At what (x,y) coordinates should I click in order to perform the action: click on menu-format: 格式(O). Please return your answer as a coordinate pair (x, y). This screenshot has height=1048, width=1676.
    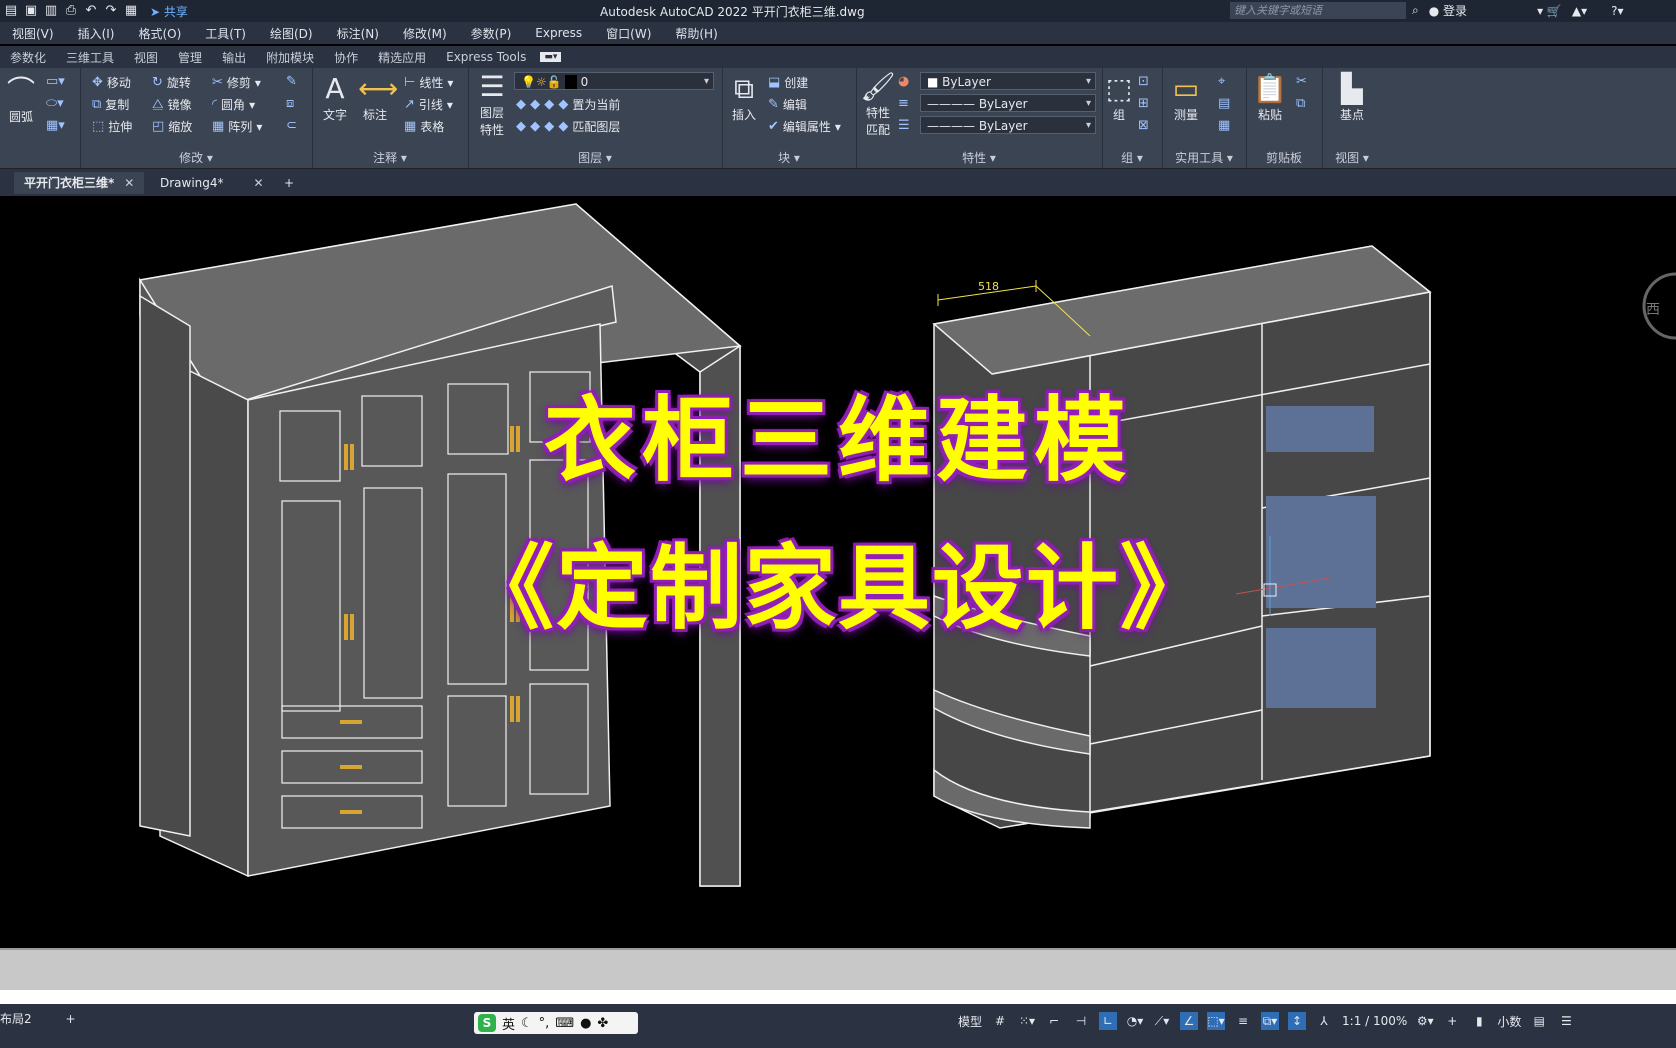
    Looking at the image, I should click on (159, 33).